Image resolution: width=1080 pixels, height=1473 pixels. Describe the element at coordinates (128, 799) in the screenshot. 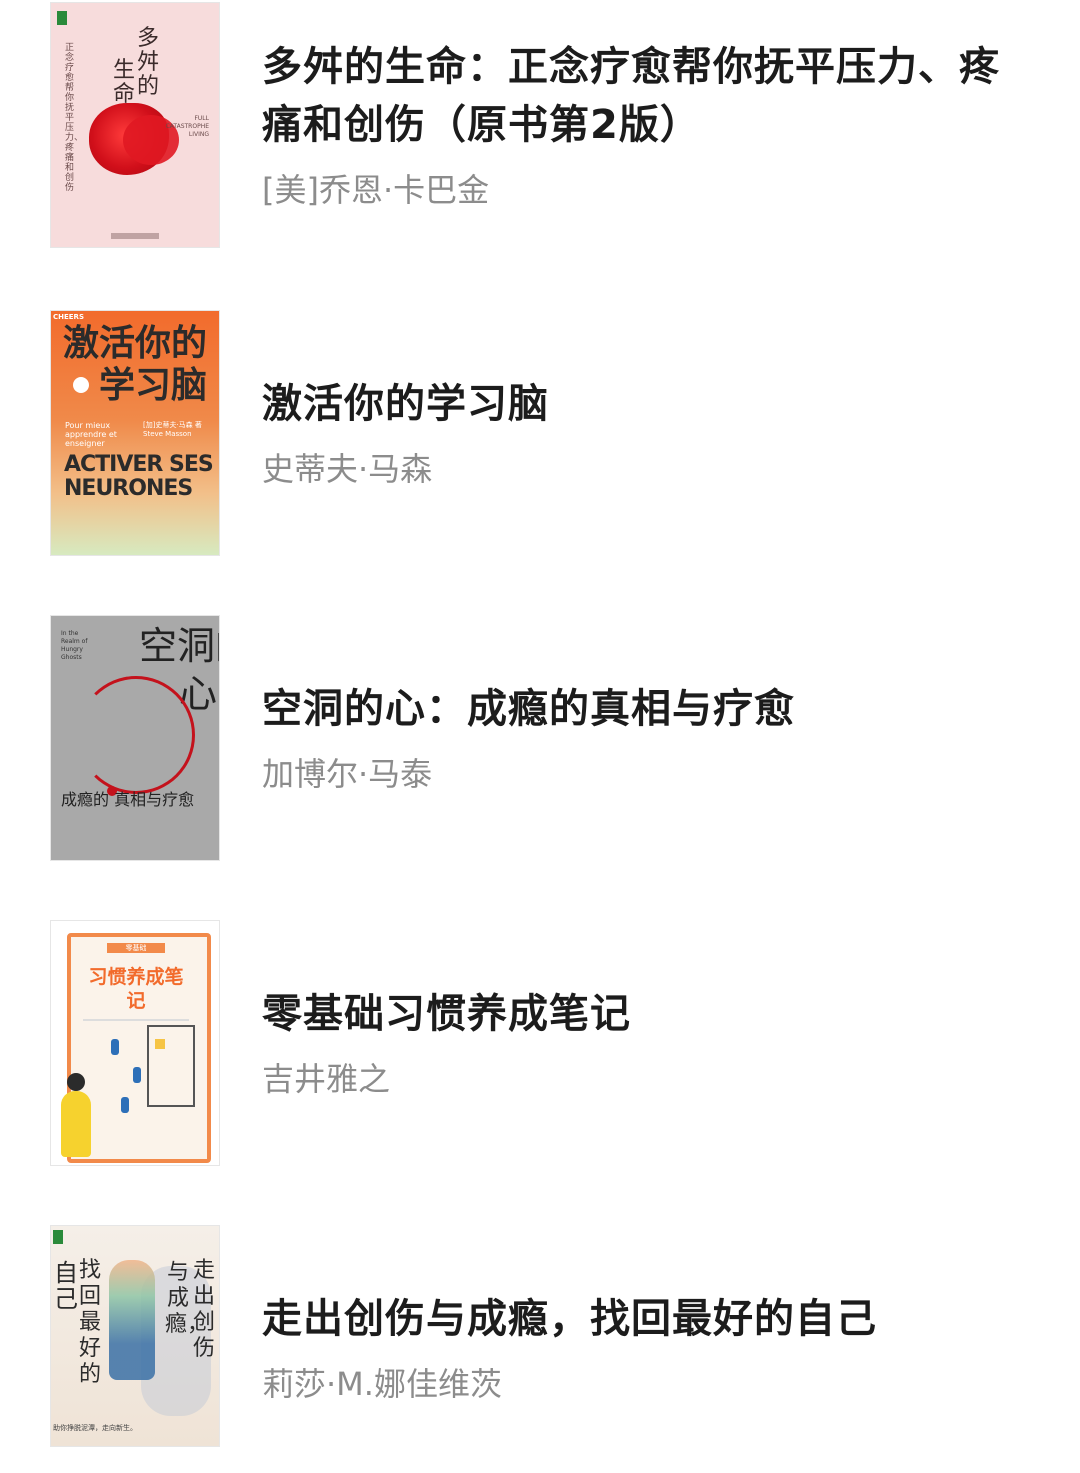

I see `cover-subtitle: 成瘾的 真相与疗愈` at that location.